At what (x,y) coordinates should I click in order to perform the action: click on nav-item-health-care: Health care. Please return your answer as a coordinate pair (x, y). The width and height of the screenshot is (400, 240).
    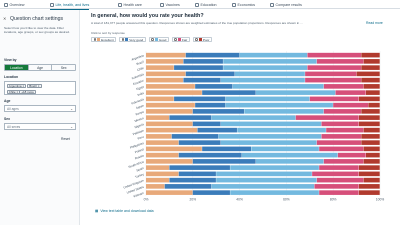
    Looking at the image, I should click on (130, 5).